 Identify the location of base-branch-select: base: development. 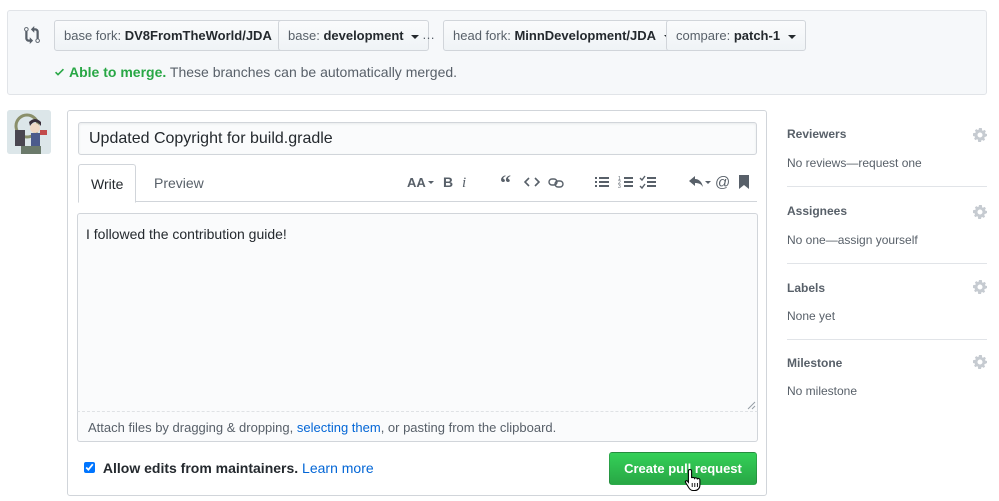
(354, 35).